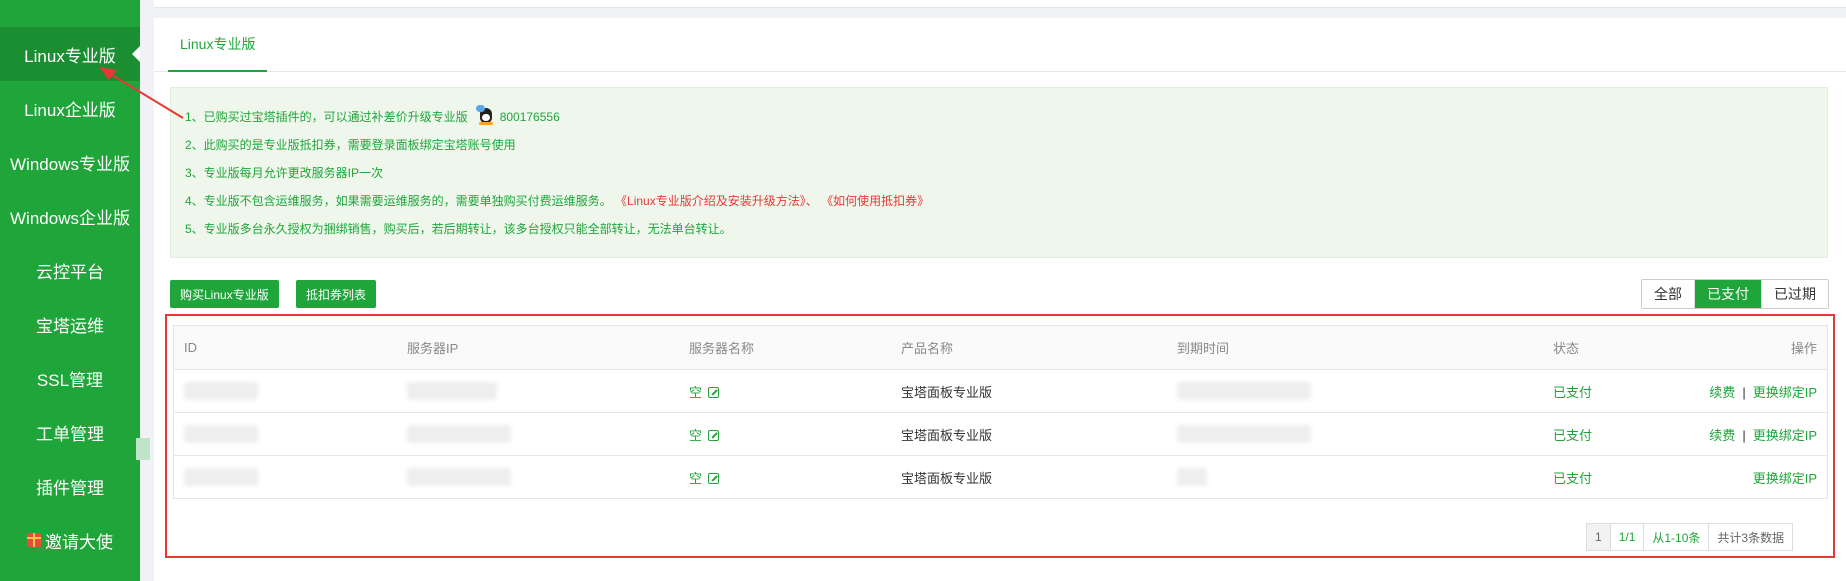 Image resolution: width=1846 pixels, height=581 pixels. What do you see at coordinates (398, 201) in the screenshot?
I see `notice-text: 4、专业版不包含运维服务，如果需要运维服务的，需要单独购买付费运维服务。` at bounding box center [398, 201].